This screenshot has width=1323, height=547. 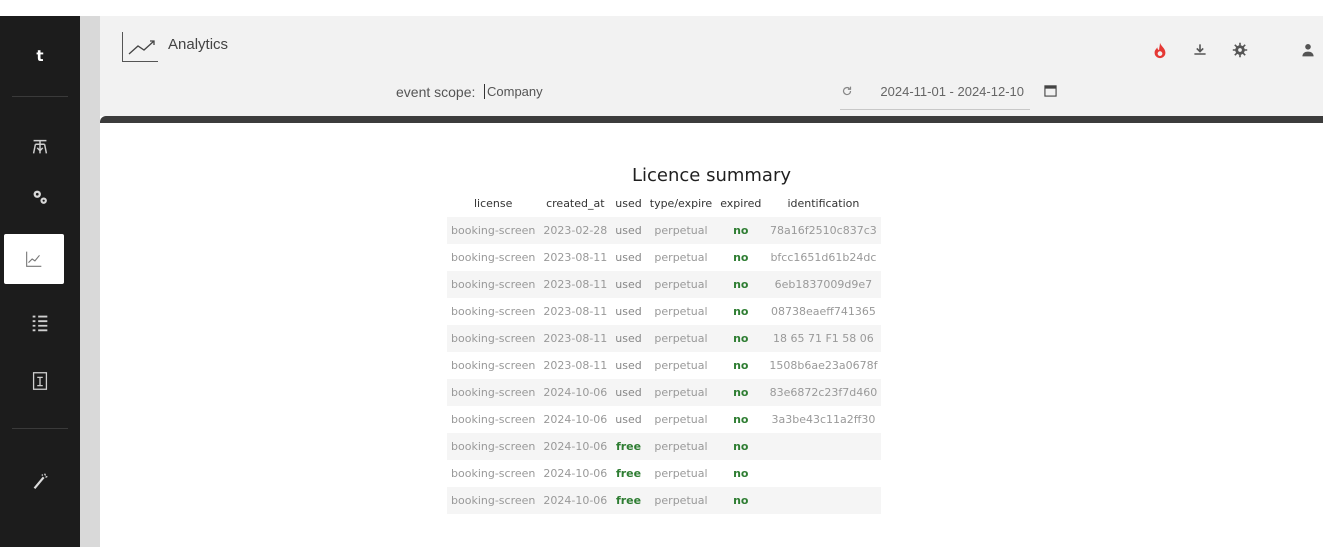 I want to click on analytics-icon, so click(x=140, y=47).